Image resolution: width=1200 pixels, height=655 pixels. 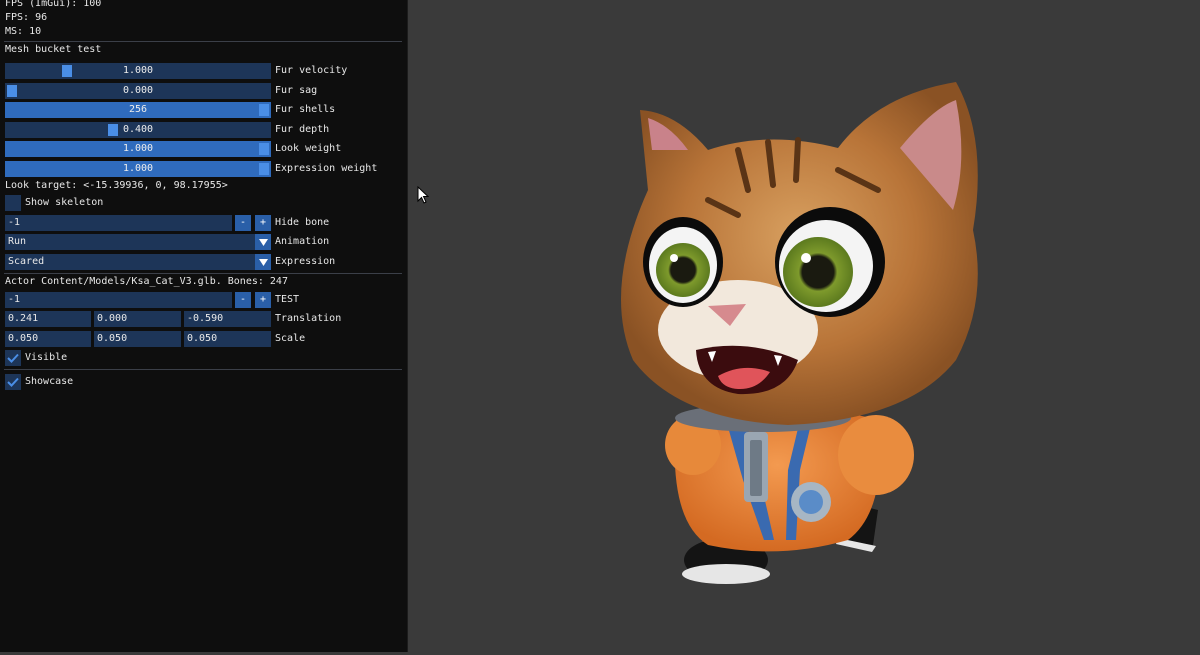 I want to click on show-skeleton-label: Show skeleton, so click(x=64, y=202).